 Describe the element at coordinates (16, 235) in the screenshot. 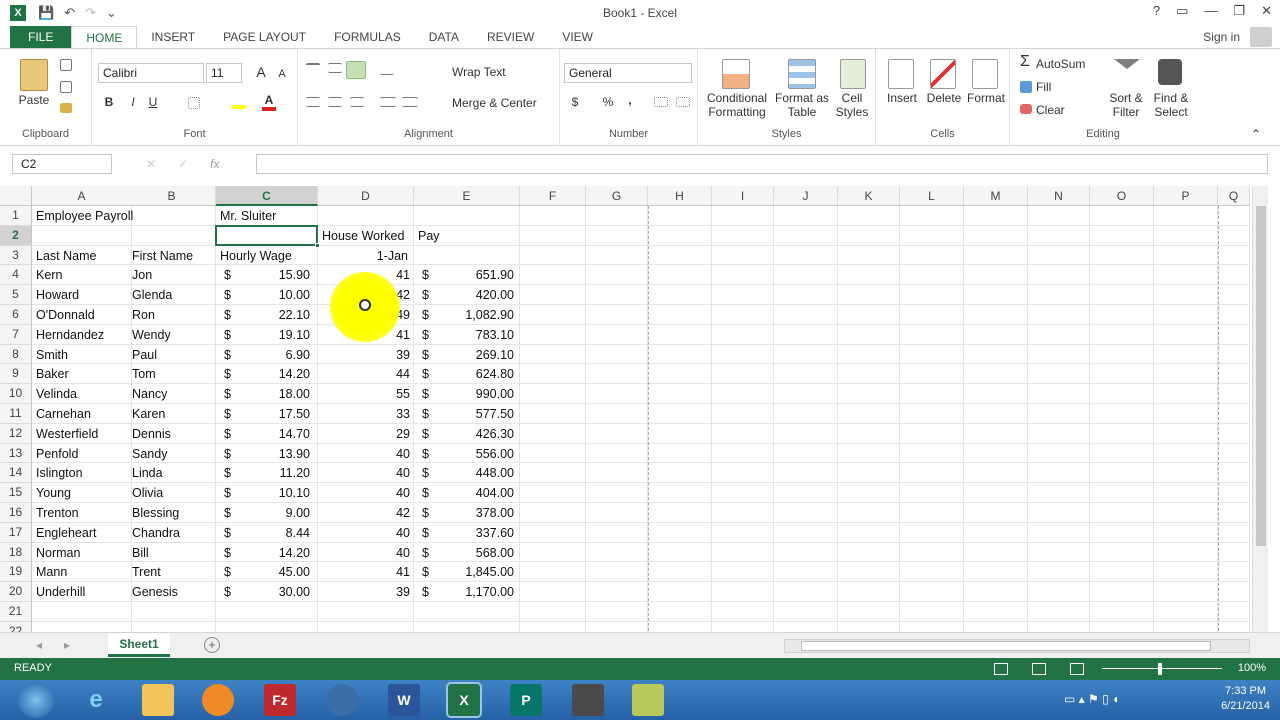

I see `row-header-2: 2` at that location.